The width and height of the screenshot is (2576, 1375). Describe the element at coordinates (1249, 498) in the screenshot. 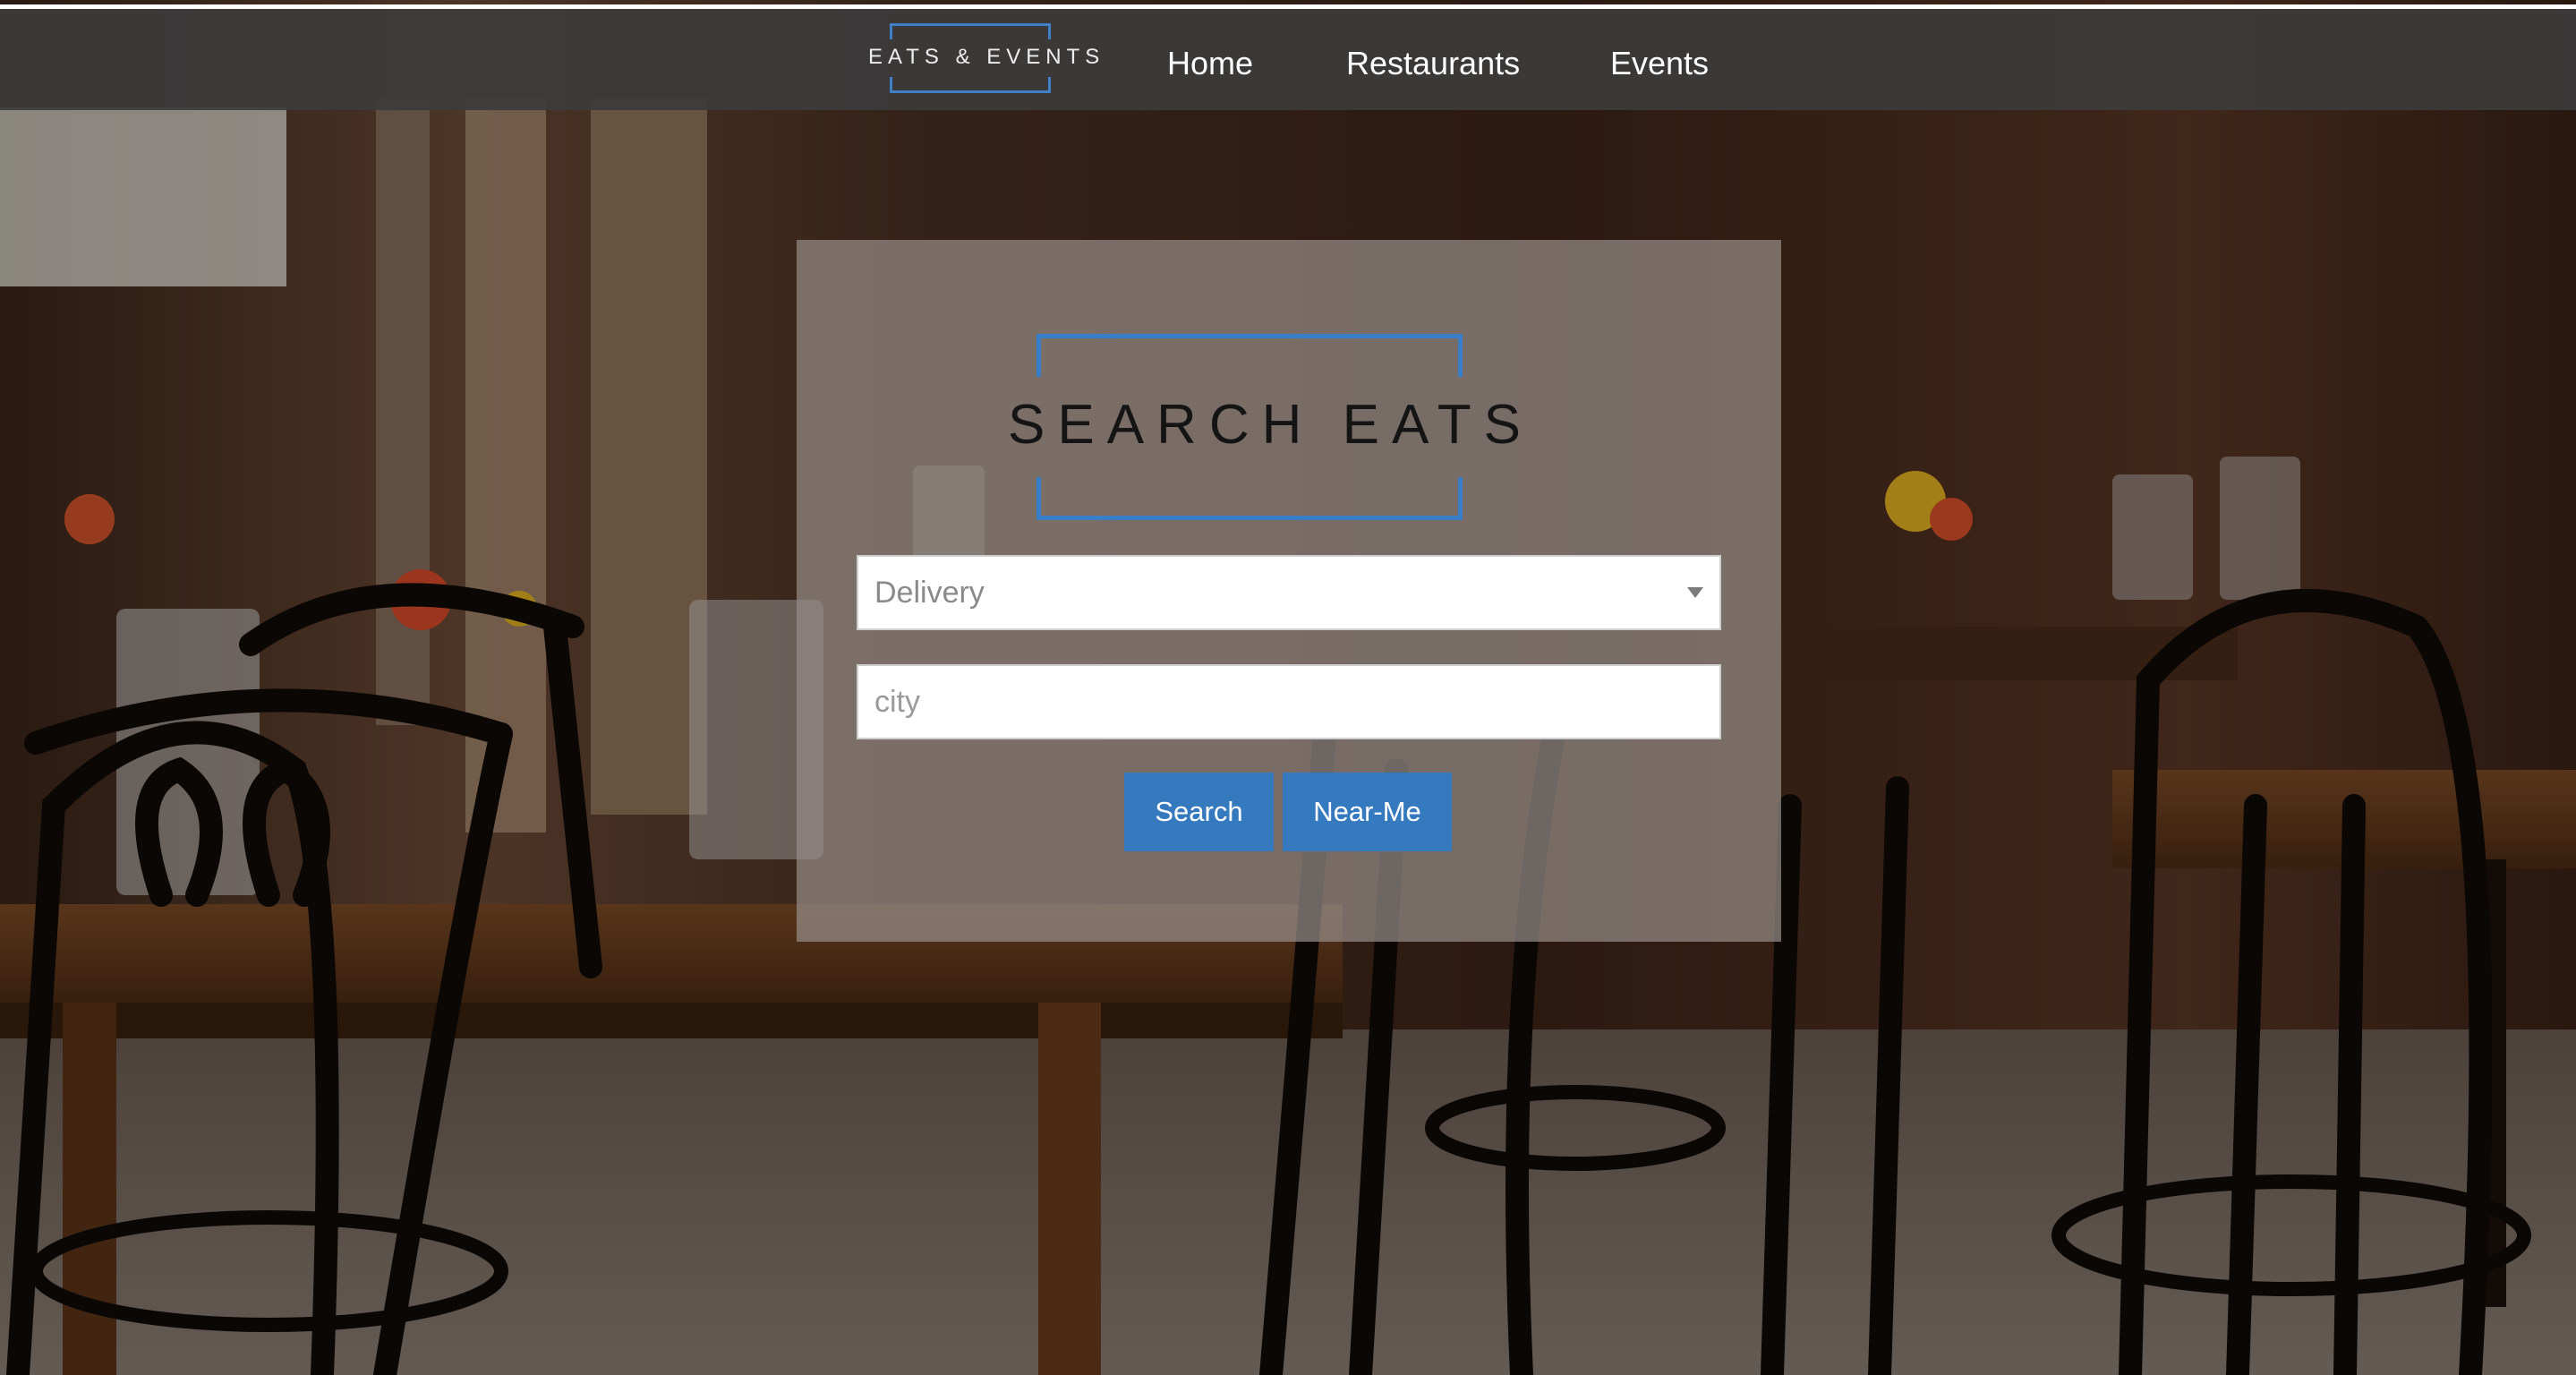

I see `search-logo-bracket-bottom` at that location.